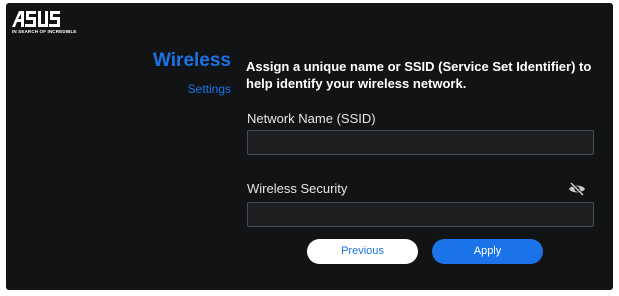 The height and width of the screenshot is (296, 619). I want to click on previous-button: Previous, so click(362, 251).